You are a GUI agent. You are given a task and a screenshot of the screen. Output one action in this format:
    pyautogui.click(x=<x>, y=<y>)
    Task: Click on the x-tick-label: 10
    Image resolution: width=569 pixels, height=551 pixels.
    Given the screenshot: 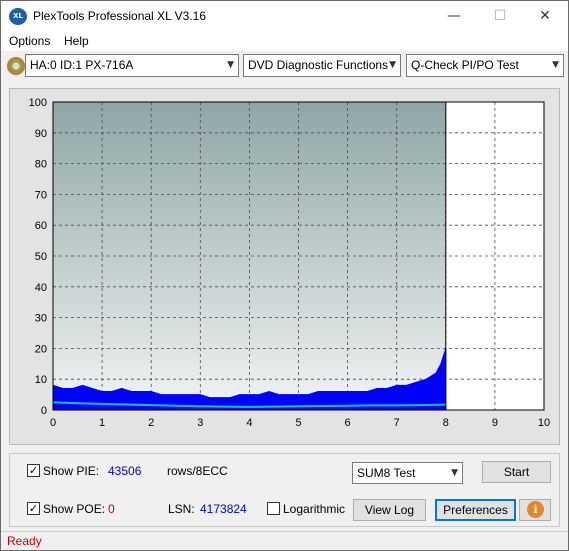 What is the action you would take?
    pyautogui.click(x=544, y=423)
    